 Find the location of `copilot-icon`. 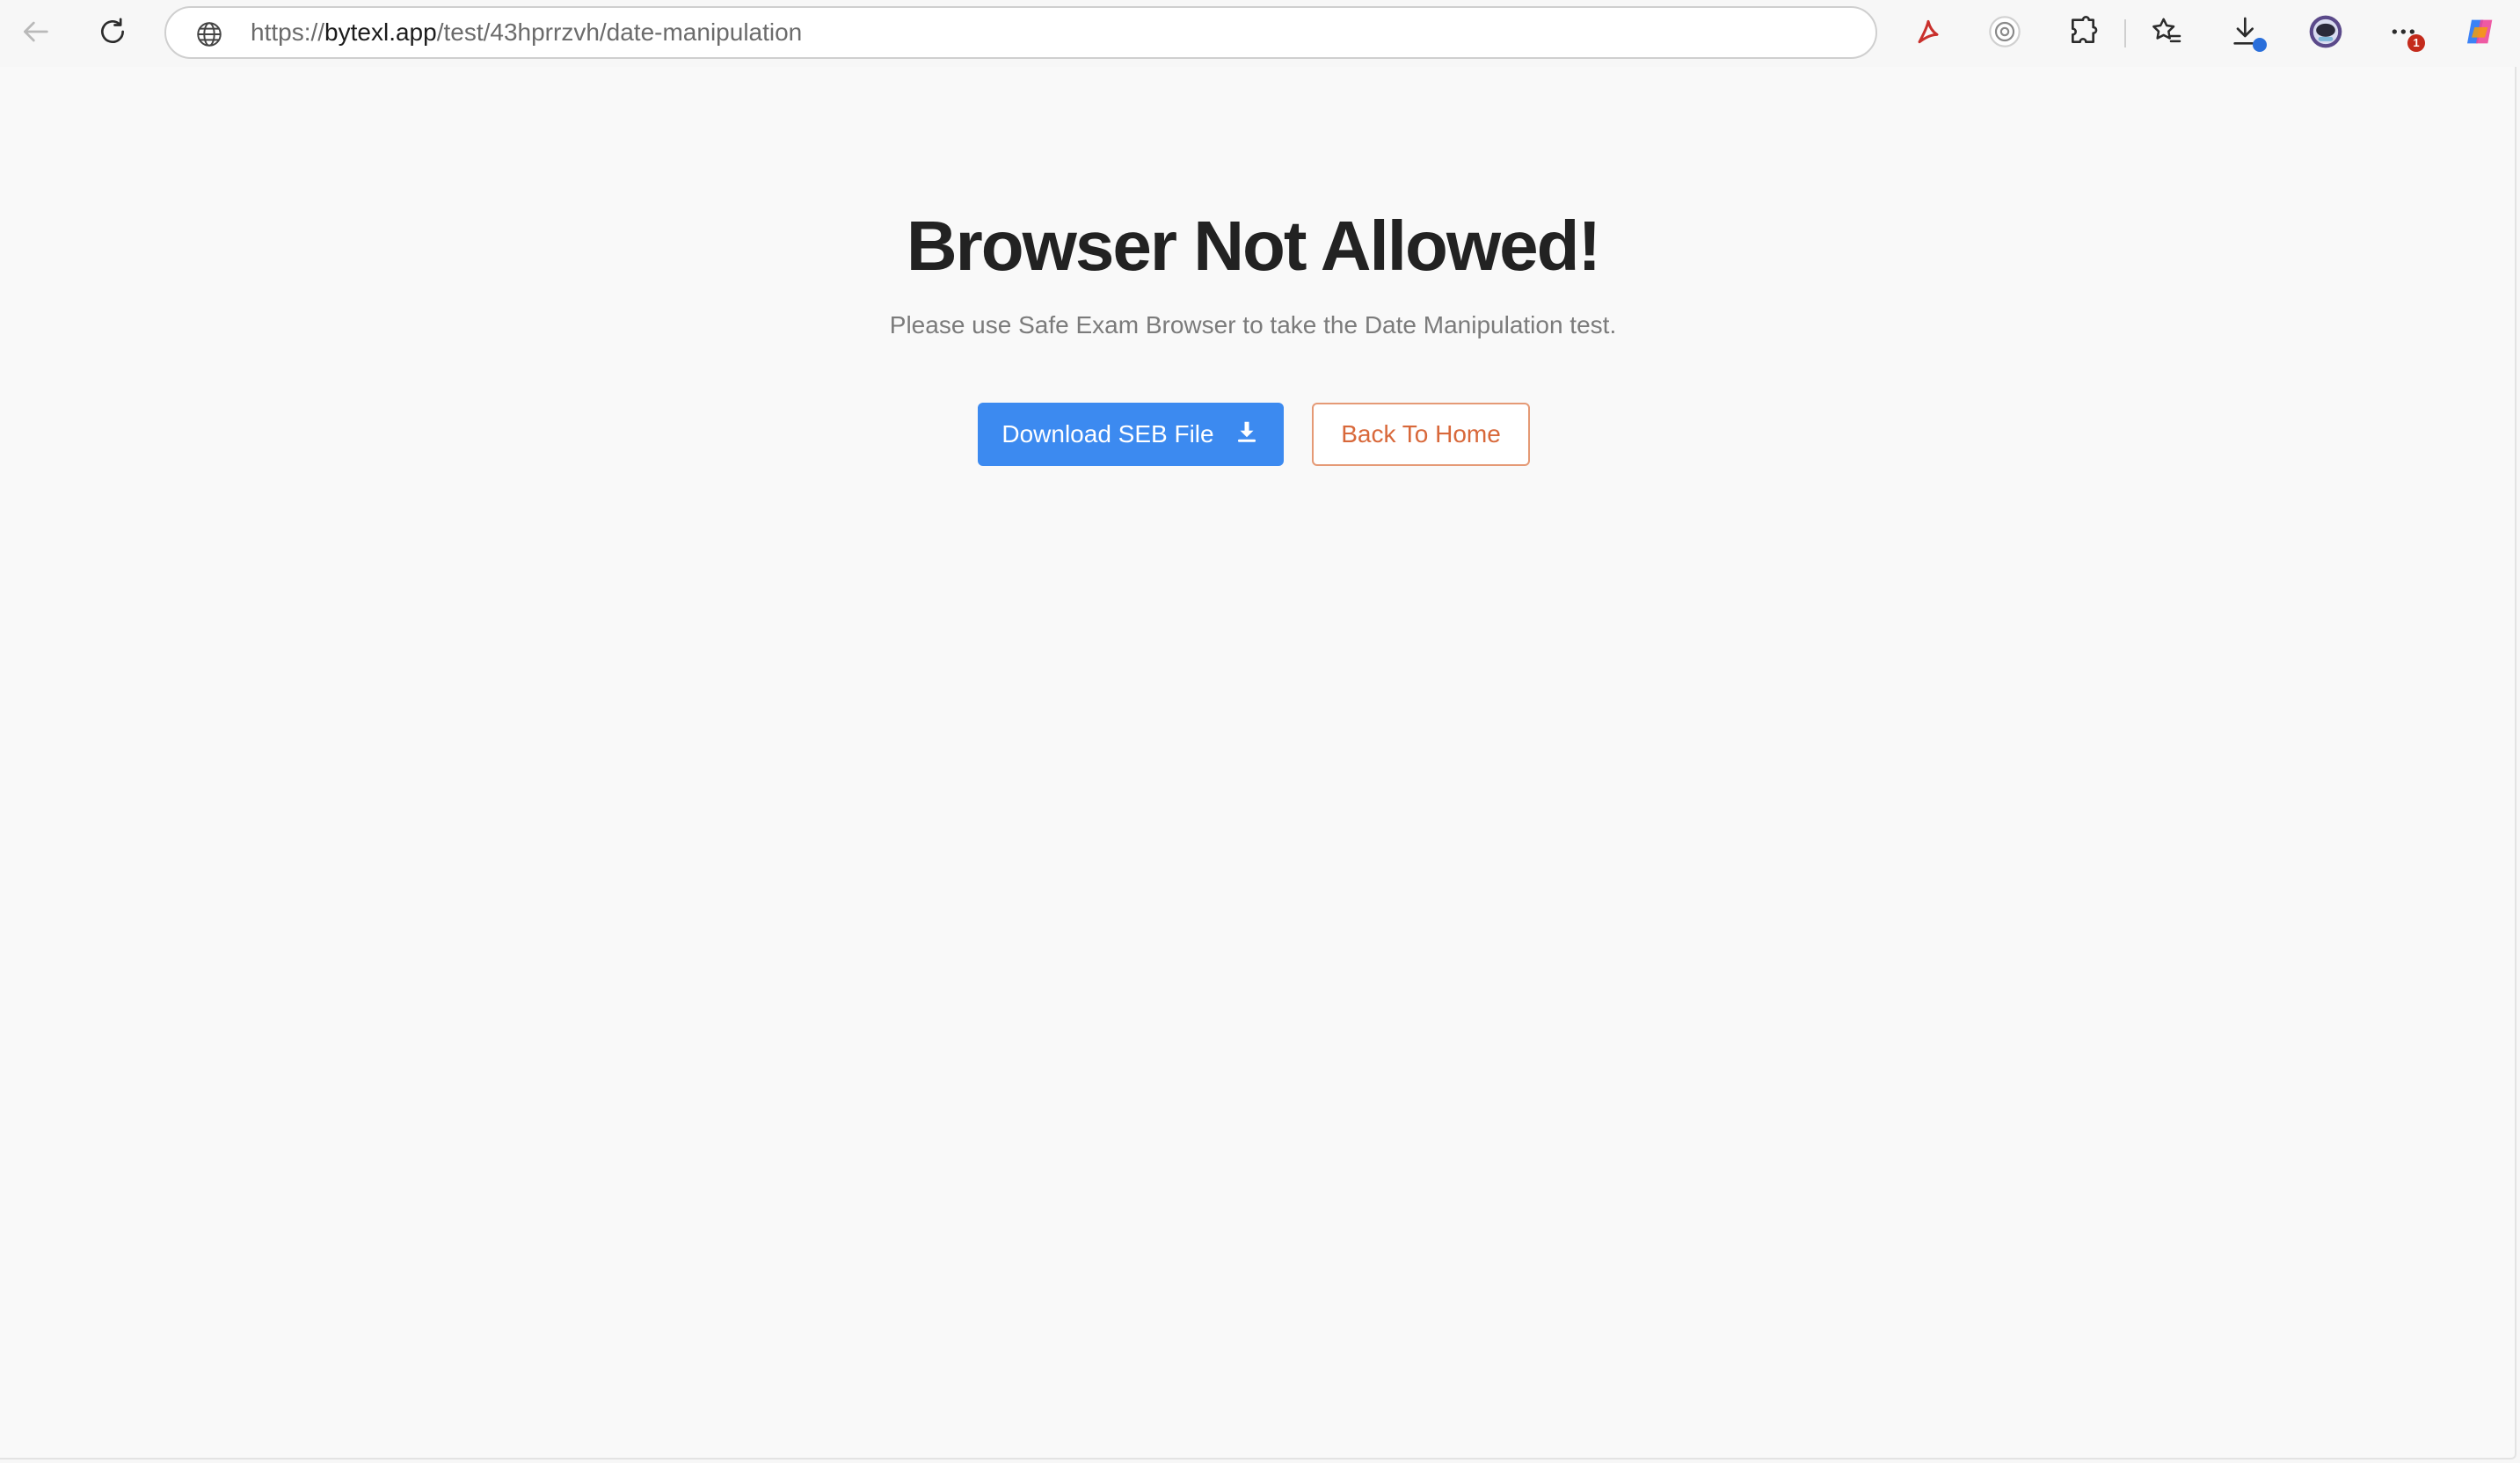

copilot-icon is located at coordinates (2480, 34).